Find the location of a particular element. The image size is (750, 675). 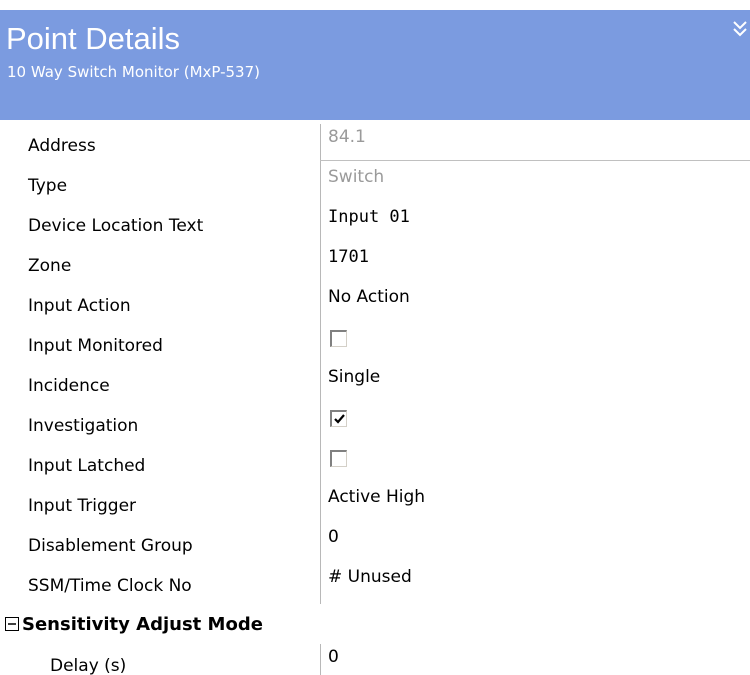

property-row: Input Action No Action is located at coordinates (375, 304).